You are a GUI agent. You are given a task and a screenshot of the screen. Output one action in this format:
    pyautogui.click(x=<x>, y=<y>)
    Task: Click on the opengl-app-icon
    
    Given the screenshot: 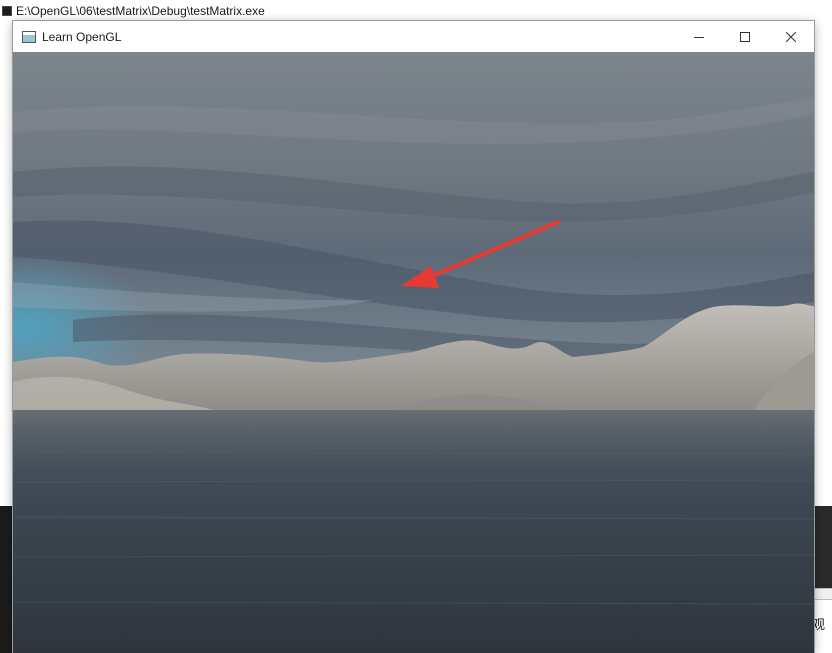 What is the action you would take?
    pyautogui.click(x=29, y=36)
    